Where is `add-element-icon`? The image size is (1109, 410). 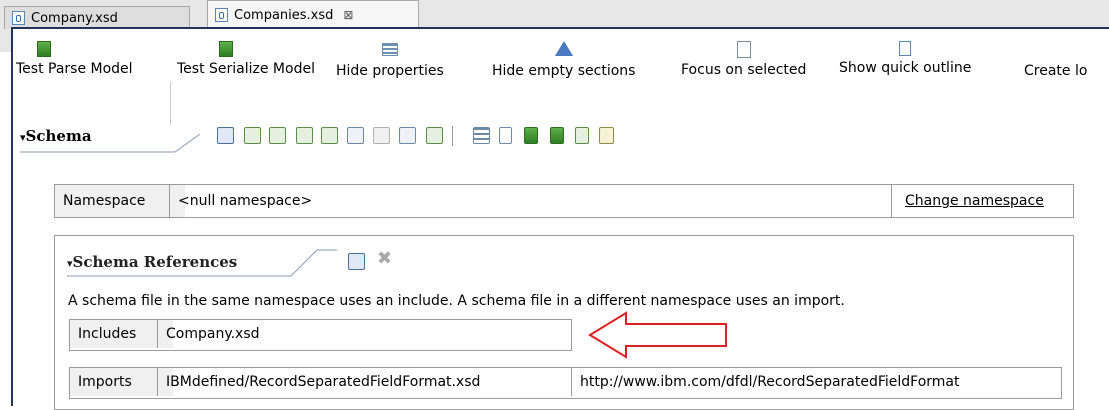 add-element-icon is located at coordinates (252, 135).